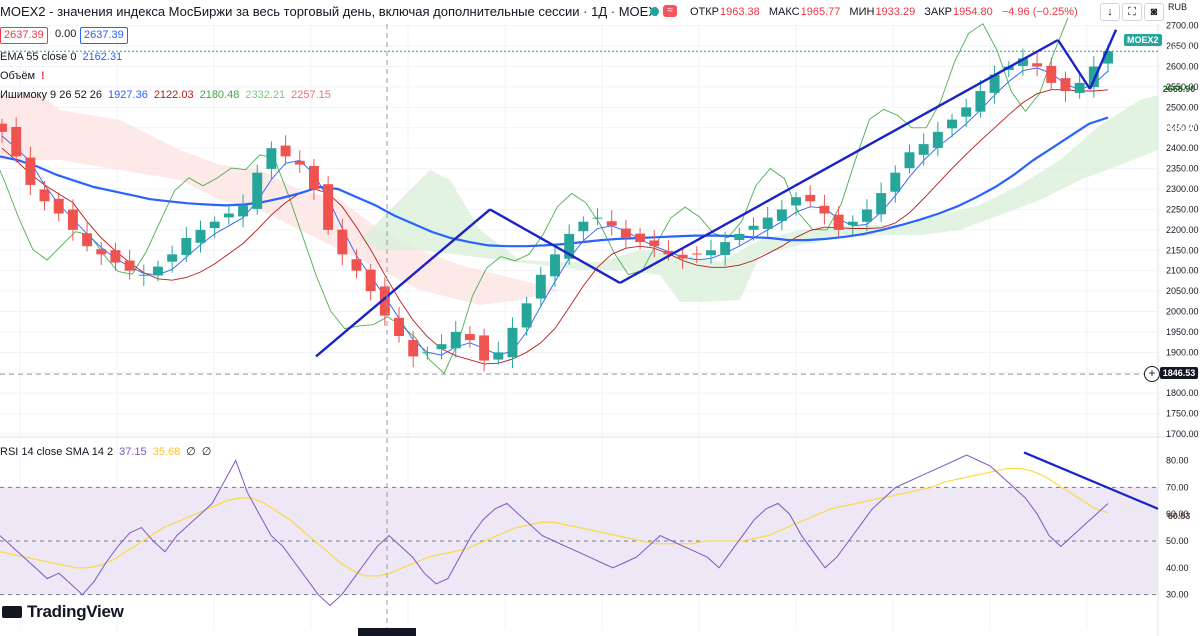  I want to click on low-value: 1933.29, so click(895, 12).